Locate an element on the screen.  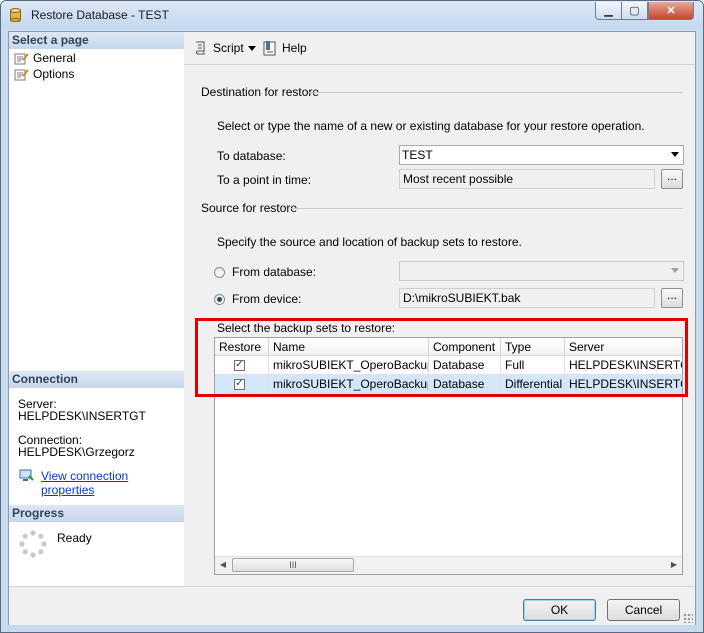
point-in-time-field: Most recent possible is located at coordinates (527, 179).